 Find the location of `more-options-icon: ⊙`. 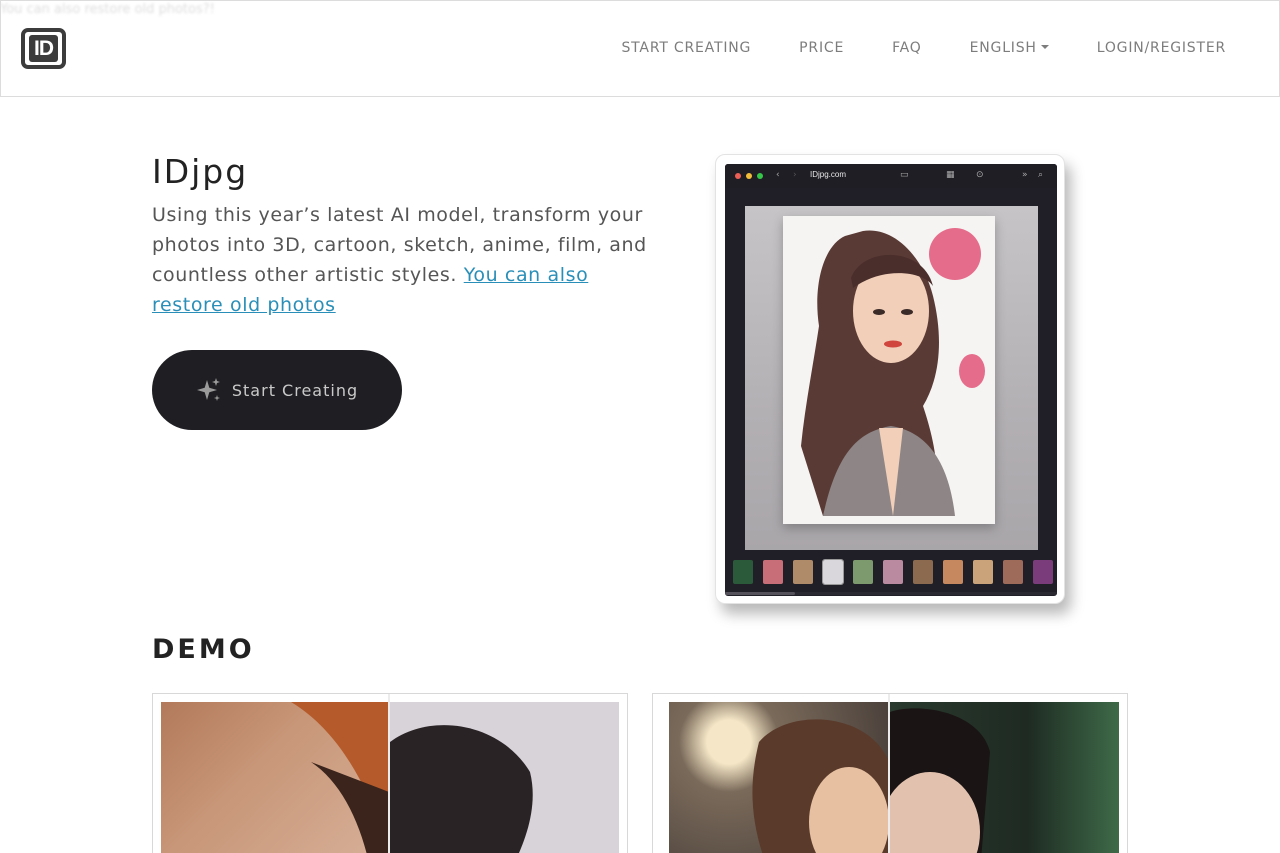

more-options-icon: ⊙ is located at coordinates (980, 175).